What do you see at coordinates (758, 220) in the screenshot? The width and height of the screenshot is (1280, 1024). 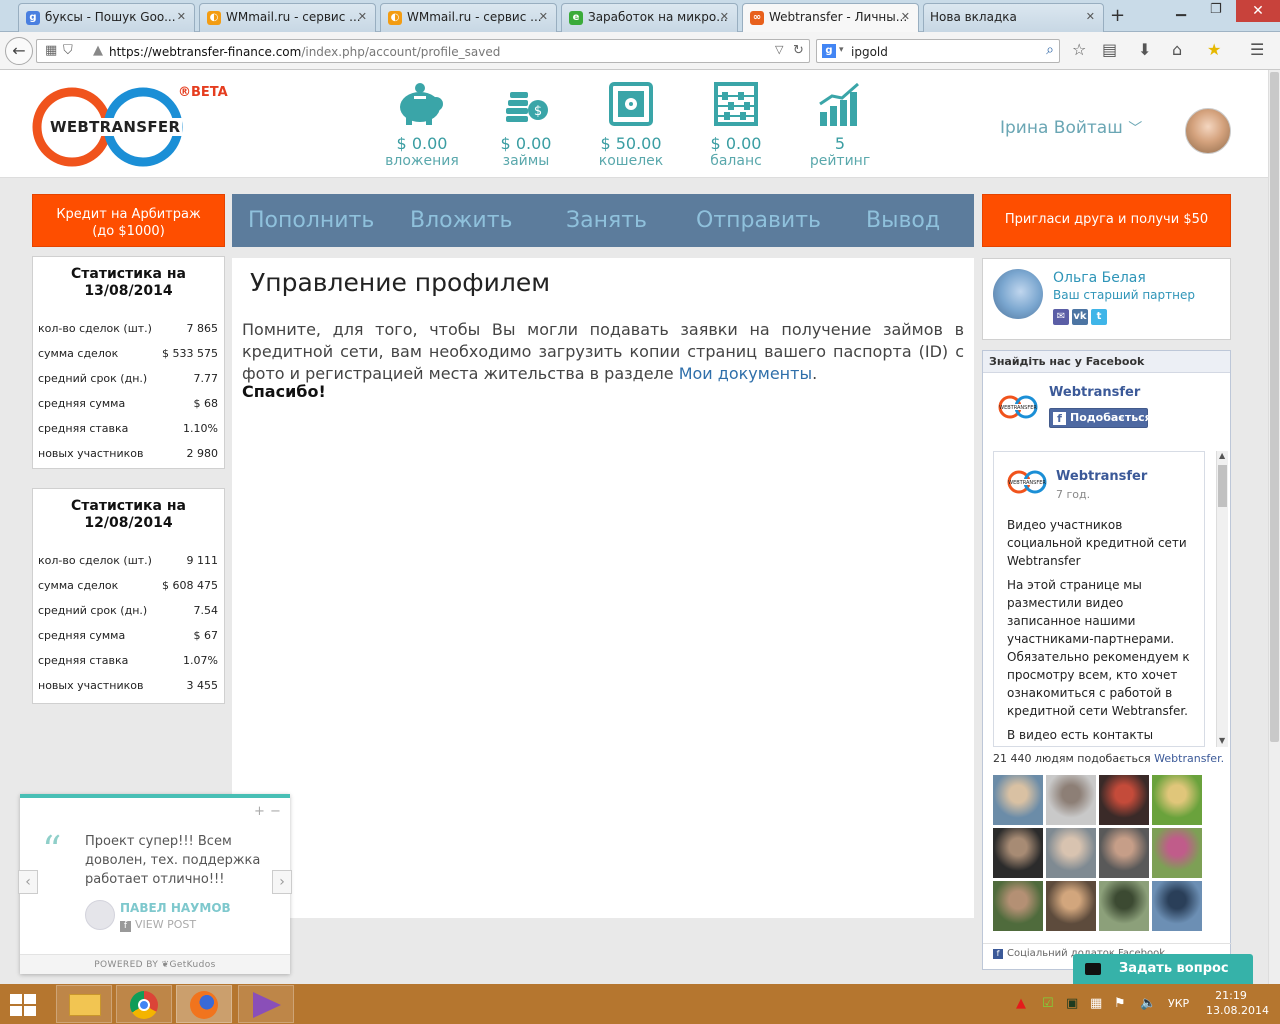 I see `menu-send: Отправить` at bounding box center [758, 220].